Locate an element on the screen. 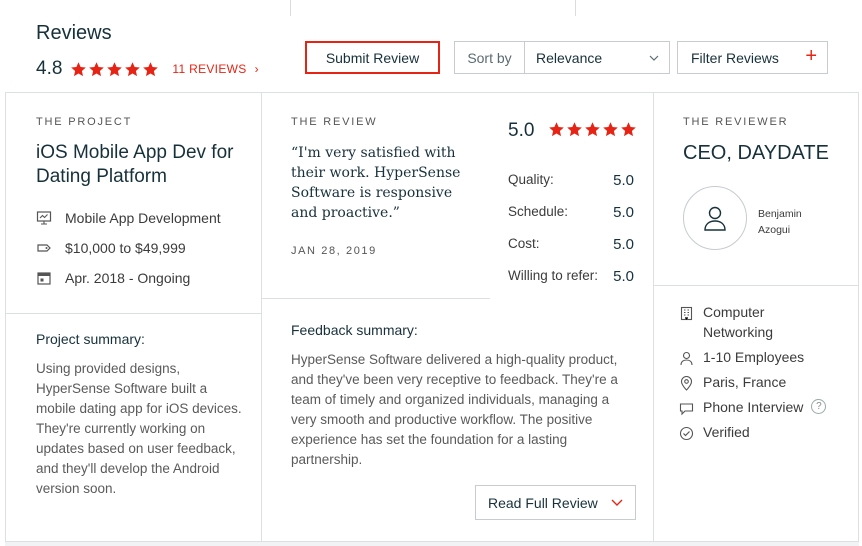 This screenshot has width=862, height=546. reviewer-verified-text: Verified is located at coordinates (726, 432).